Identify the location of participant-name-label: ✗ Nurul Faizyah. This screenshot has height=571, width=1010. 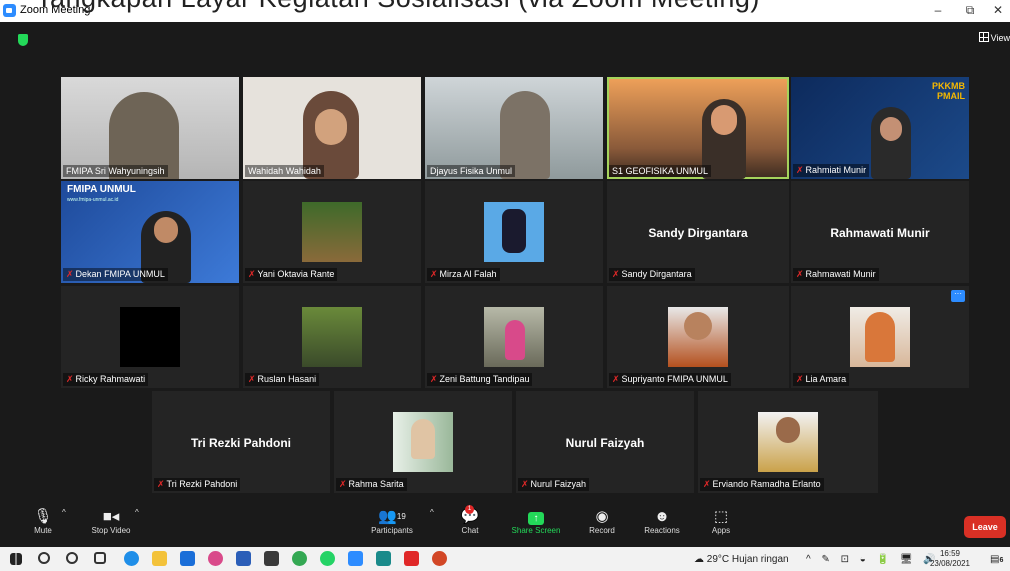
(554, 484).